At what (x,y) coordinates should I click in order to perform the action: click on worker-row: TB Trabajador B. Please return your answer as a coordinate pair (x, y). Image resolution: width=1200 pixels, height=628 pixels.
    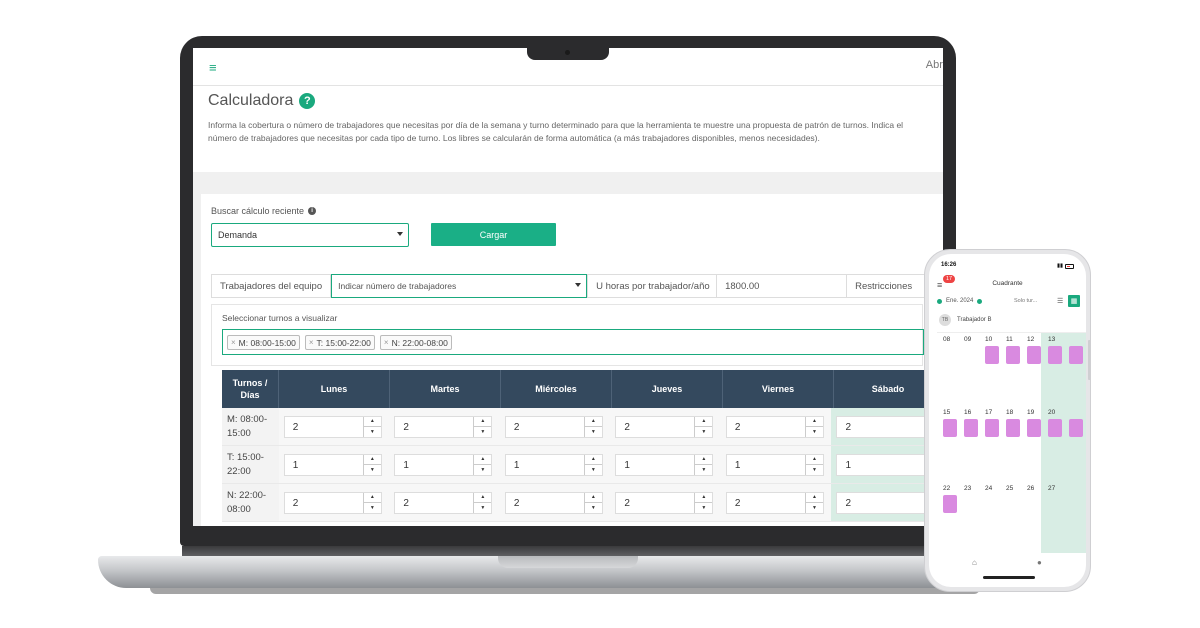
    Looking at the image, I should click on (965, 320).